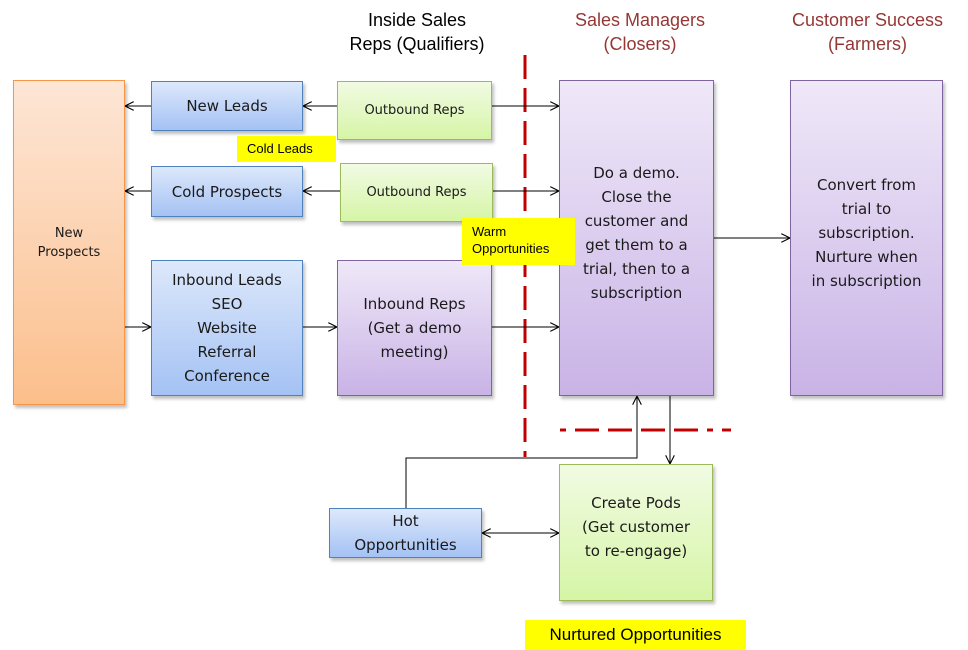  I want to click on box-create-pods-label: Create Pods (Get customer to re-engage), so click(636, 526).